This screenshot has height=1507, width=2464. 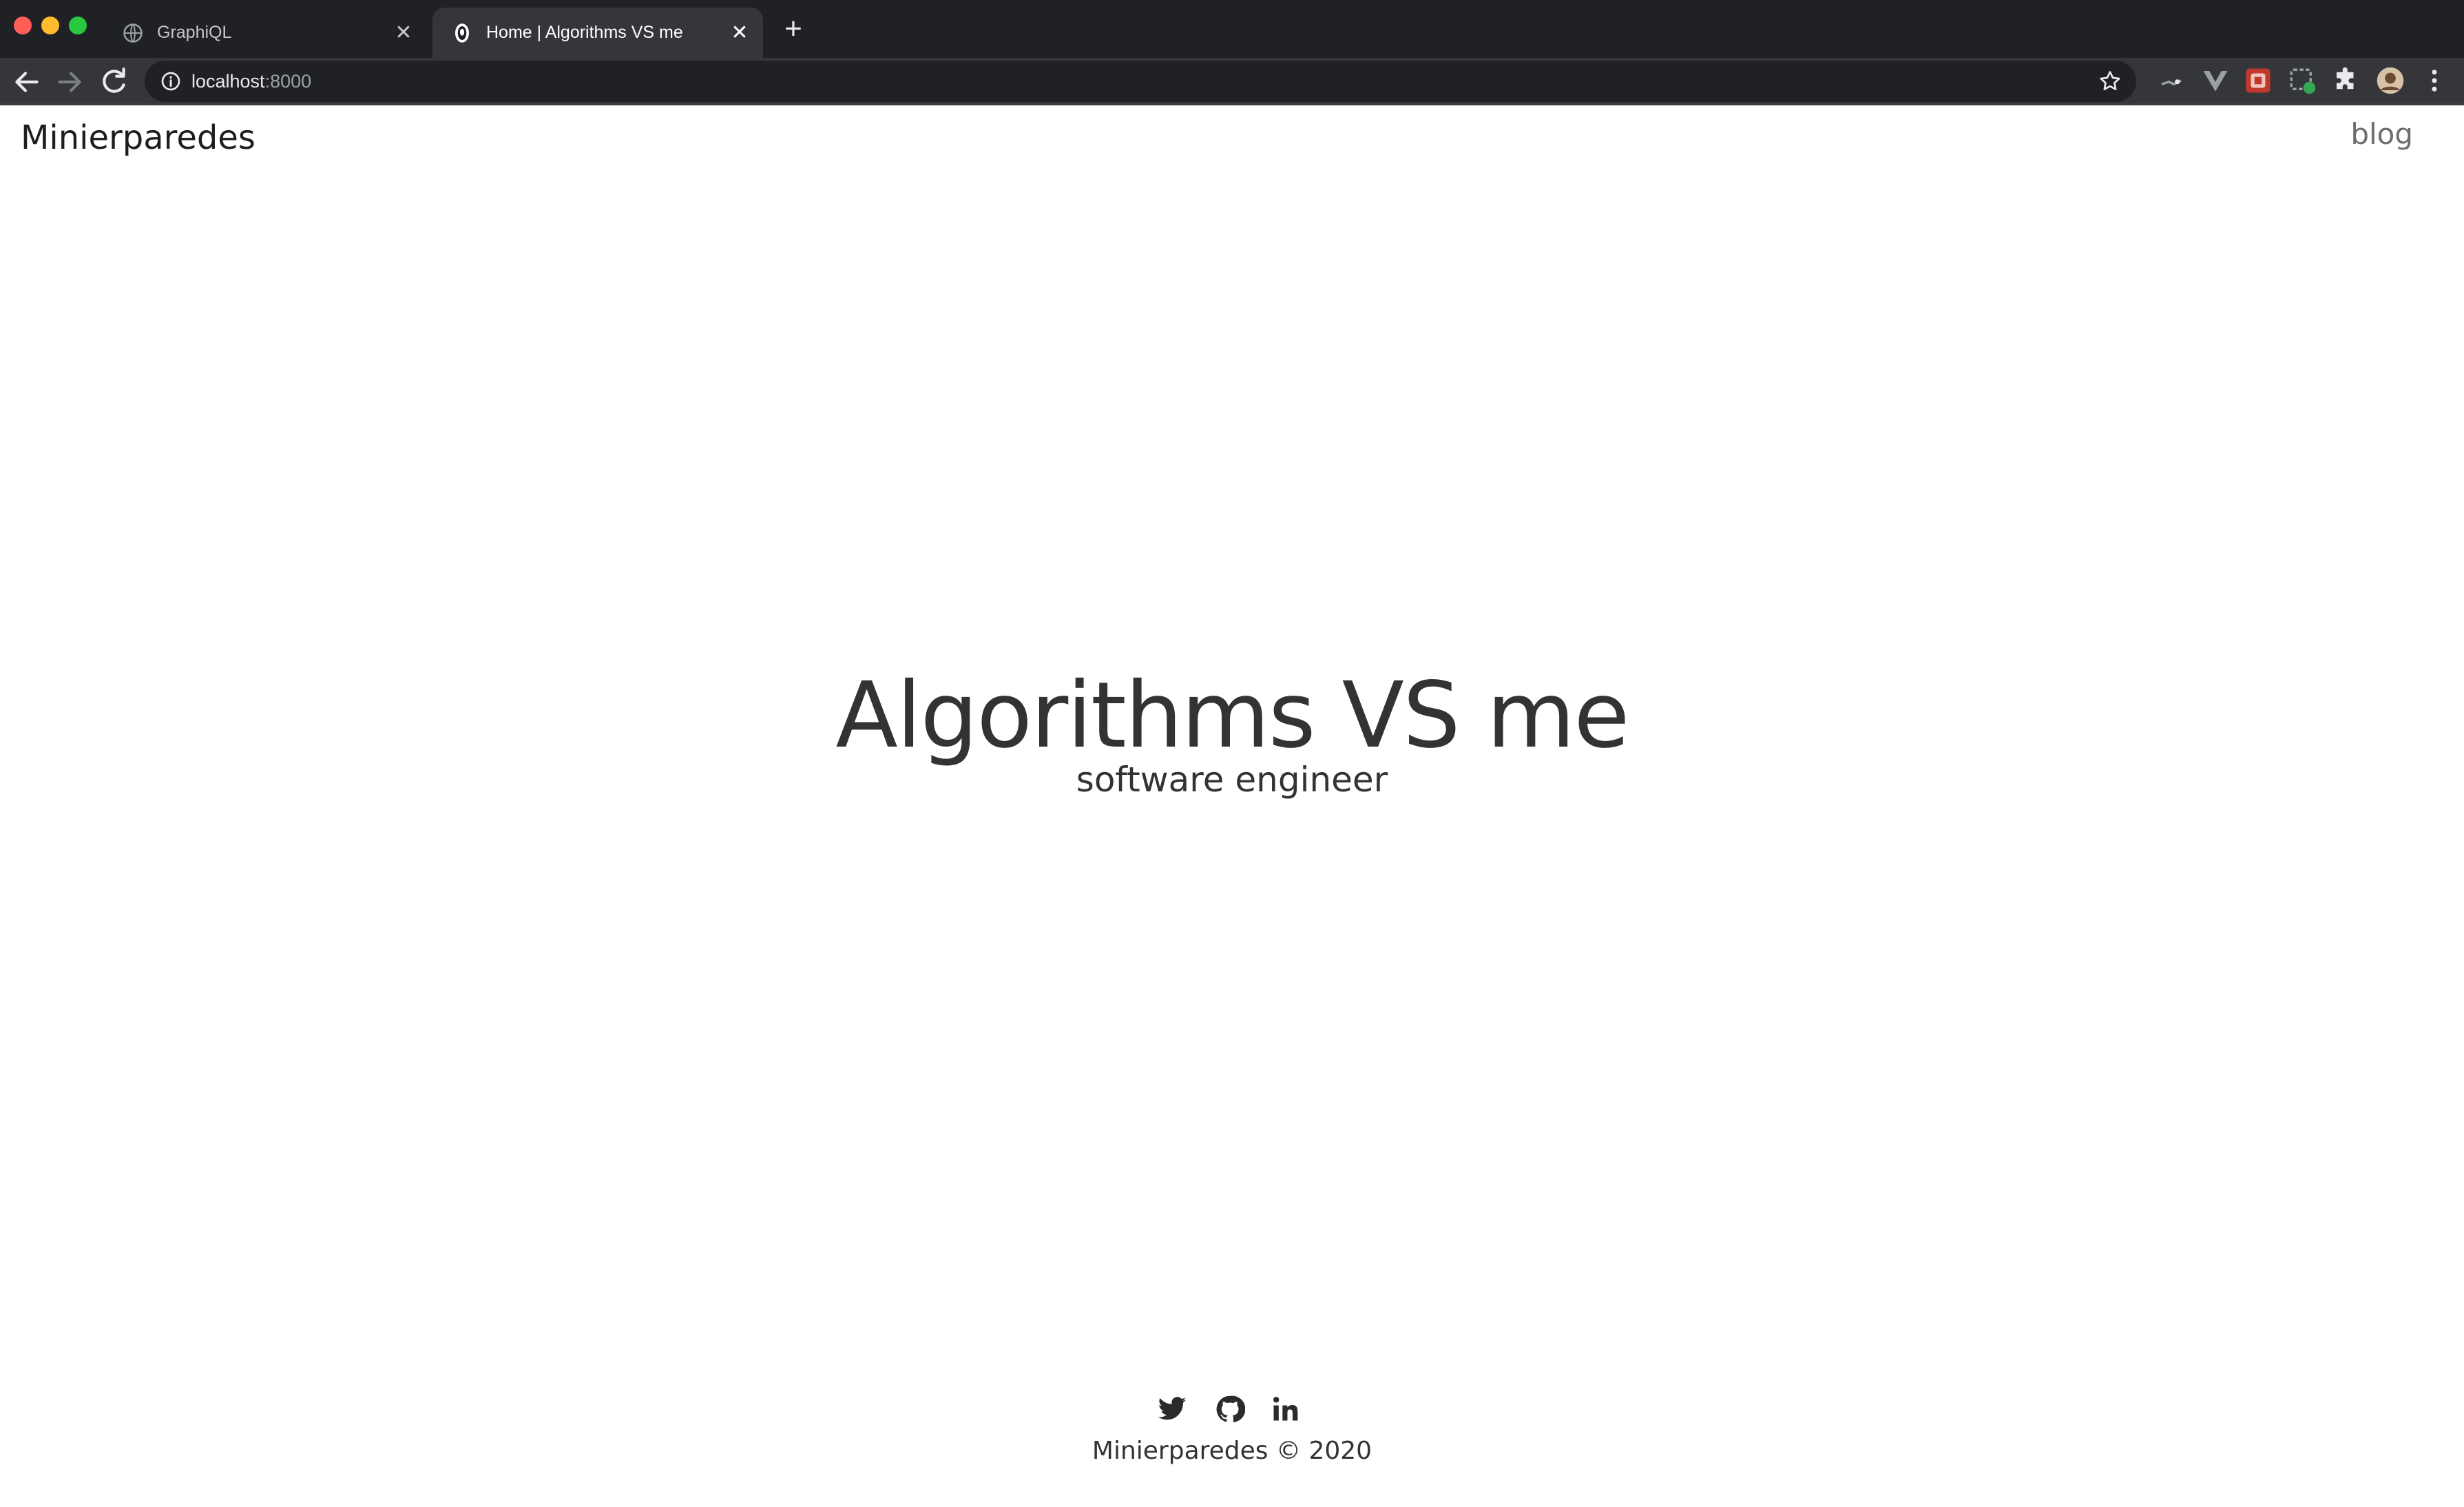 I want to click on url-text: localhost:8000, so click(x=251, y=82).